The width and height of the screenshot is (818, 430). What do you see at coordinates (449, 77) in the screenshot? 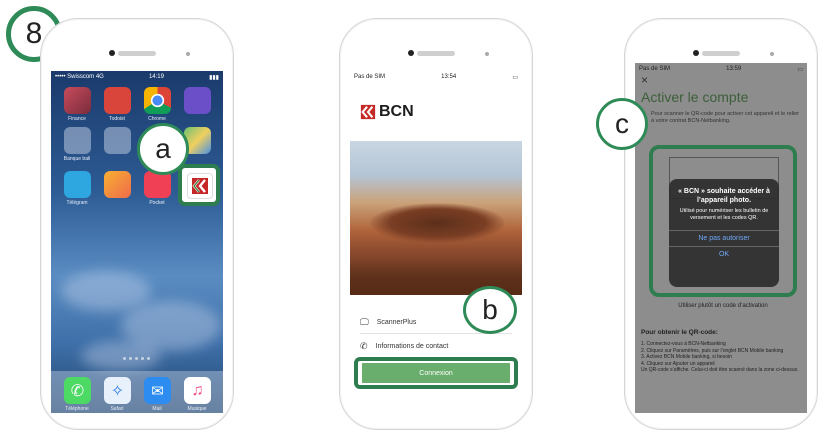
I see `clock: 13:54` at bounding box center [449, 77].